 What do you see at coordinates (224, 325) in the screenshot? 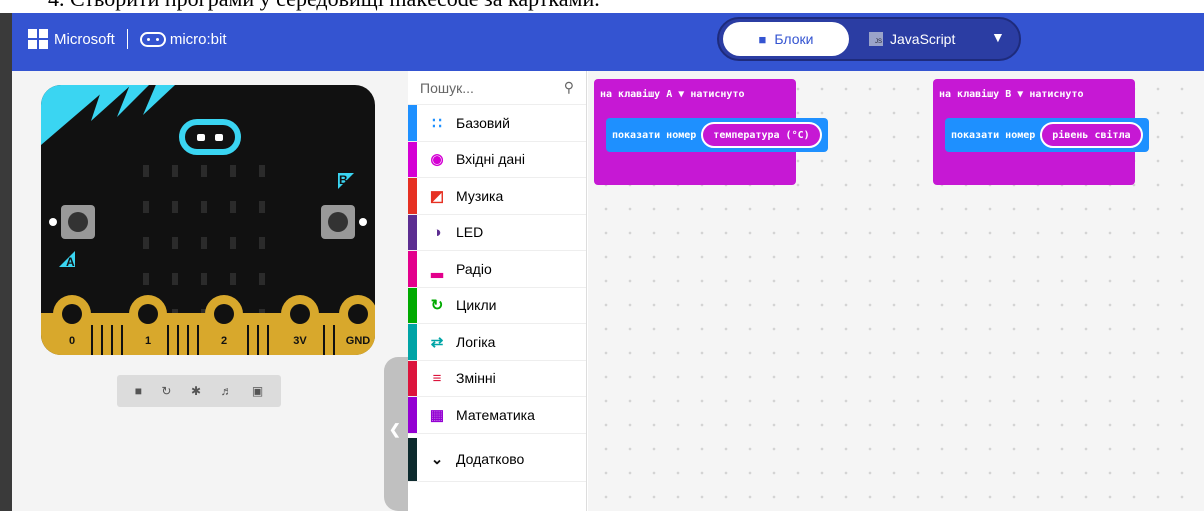
I see `pin-2: 2` at bounding box center [224, 325].